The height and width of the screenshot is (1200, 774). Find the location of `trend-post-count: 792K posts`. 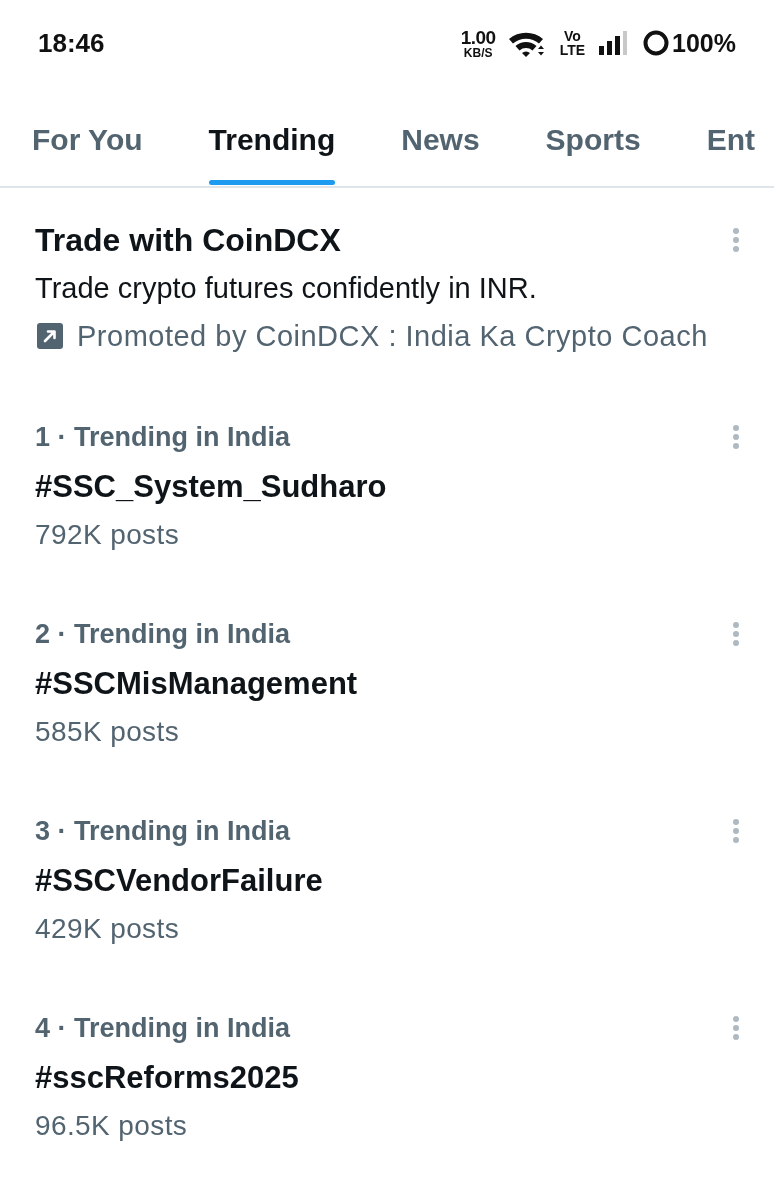

trend-post-count: 792K posts is located at coordinates (108, 535).